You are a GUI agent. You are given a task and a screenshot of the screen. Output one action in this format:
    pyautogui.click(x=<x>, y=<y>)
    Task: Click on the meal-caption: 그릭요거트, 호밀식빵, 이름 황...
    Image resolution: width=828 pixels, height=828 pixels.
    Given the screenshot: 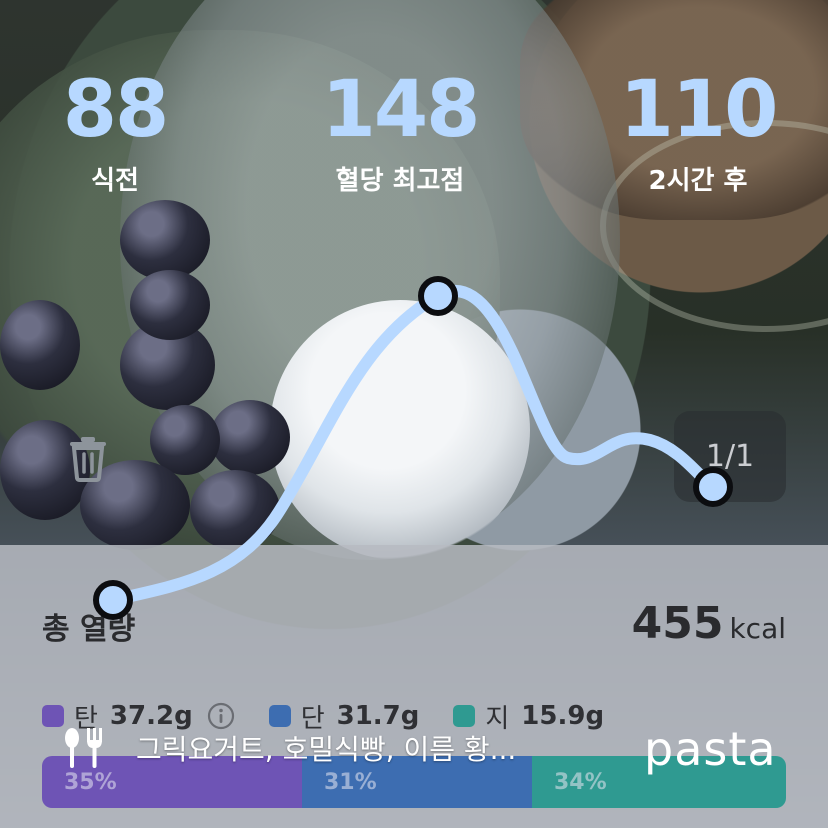 What is the action you would take?
    pyautogui.click(x=289, y=748)
    